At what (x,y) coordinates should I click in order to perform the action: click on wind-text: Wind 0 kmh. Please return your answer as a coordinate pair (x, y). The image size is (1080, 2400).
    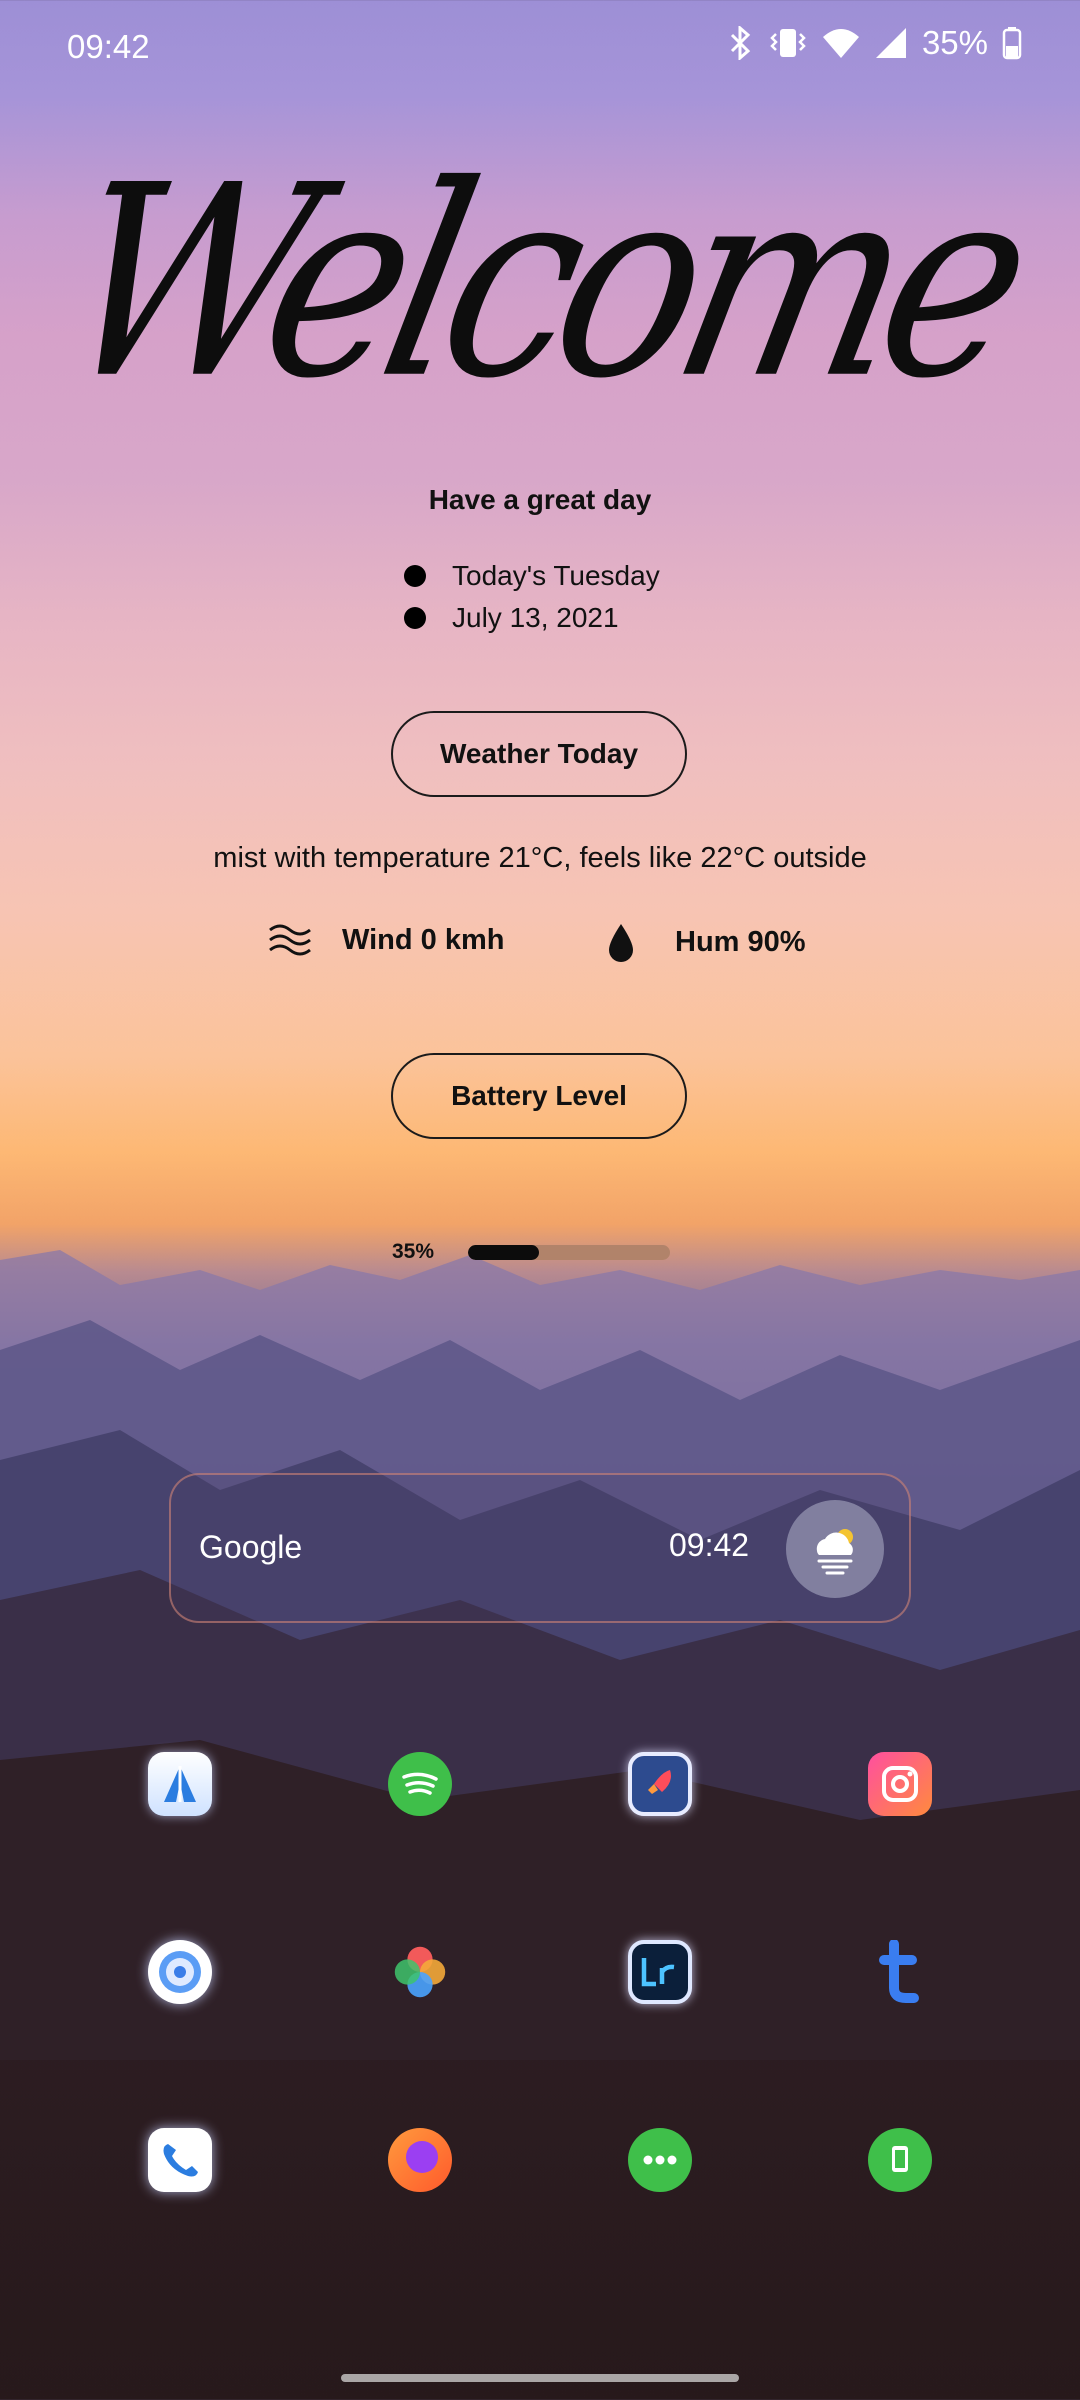
    Looking at the image, I should click on (423, 939).